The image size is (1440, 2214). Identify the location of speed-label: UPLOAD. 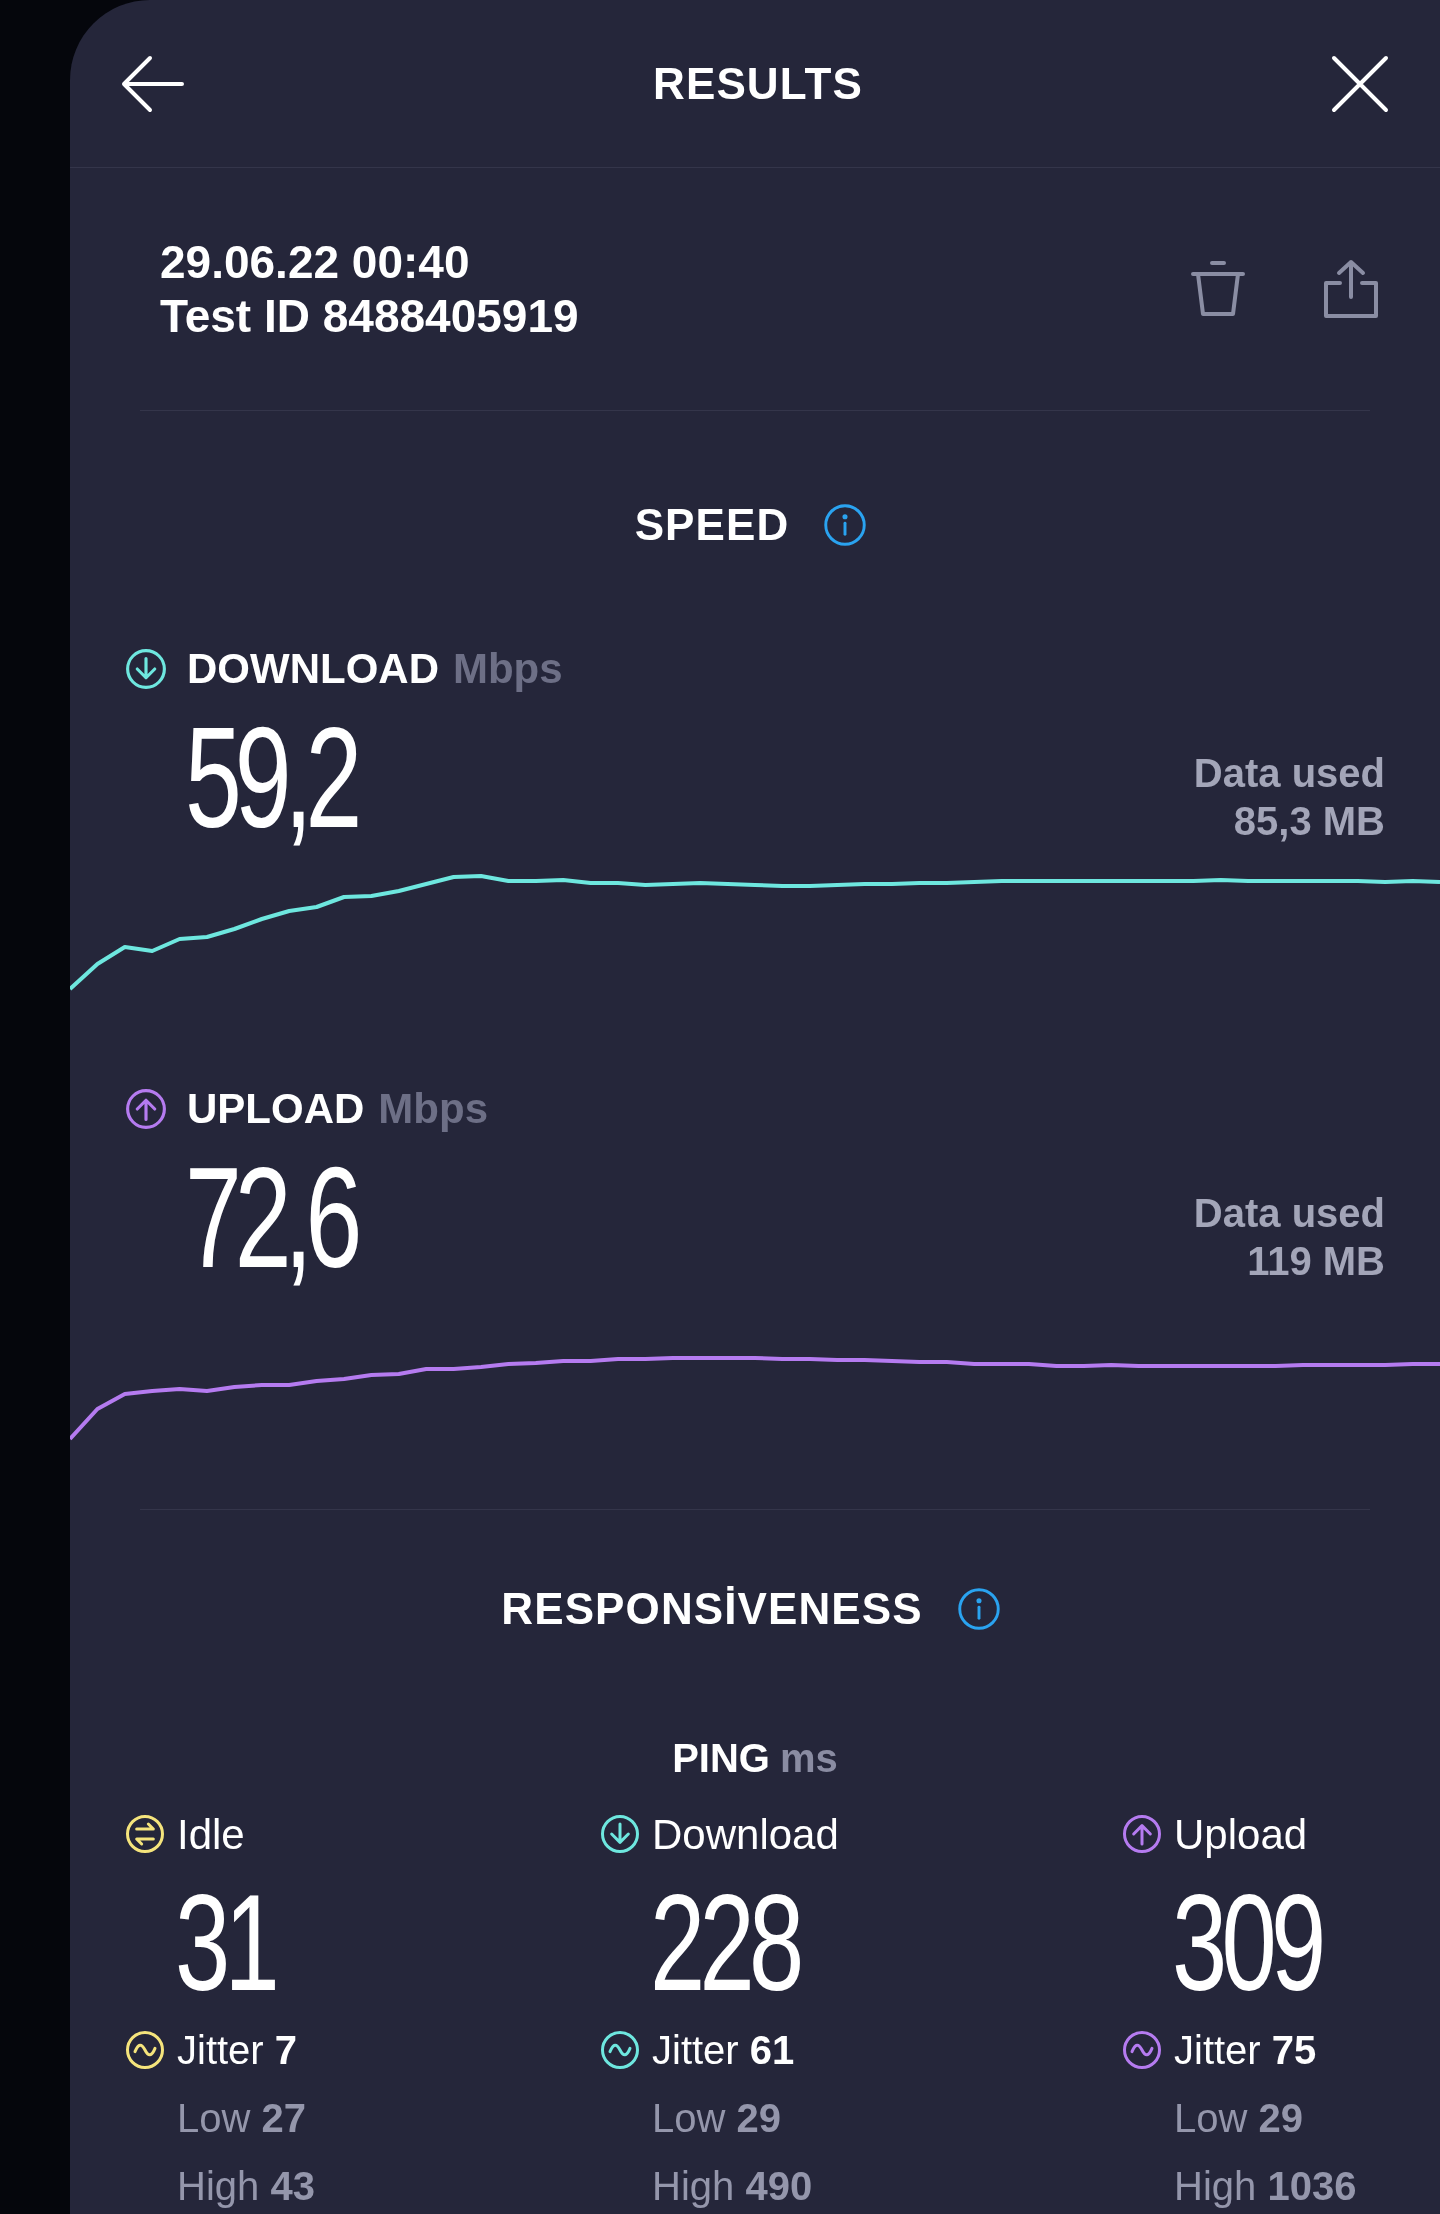
(276, 1109).